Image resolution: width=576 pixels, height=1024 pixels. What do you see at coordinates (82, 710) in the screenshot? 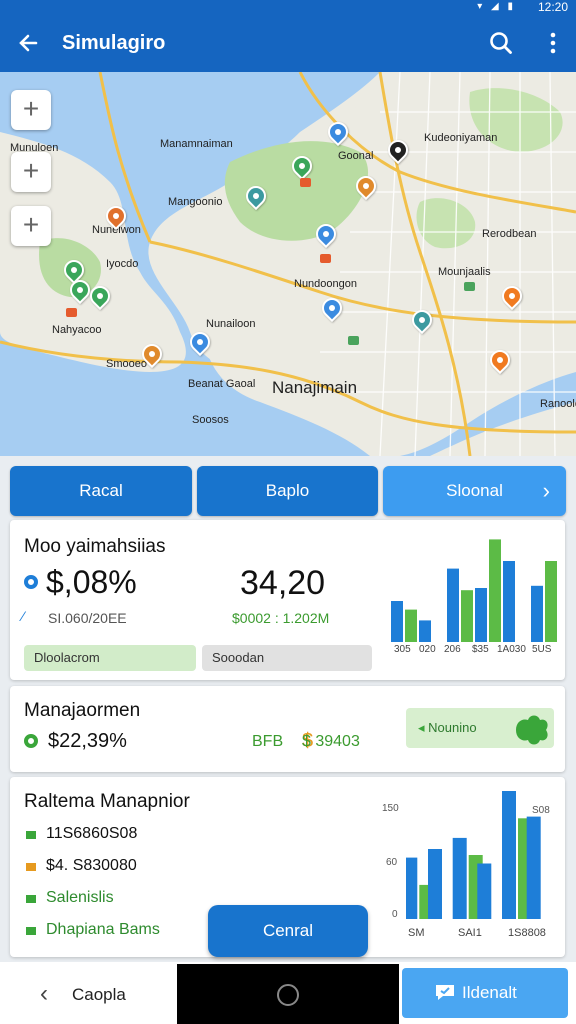
I see `management-title: Manajaormen` at bounding box center [82, 710].